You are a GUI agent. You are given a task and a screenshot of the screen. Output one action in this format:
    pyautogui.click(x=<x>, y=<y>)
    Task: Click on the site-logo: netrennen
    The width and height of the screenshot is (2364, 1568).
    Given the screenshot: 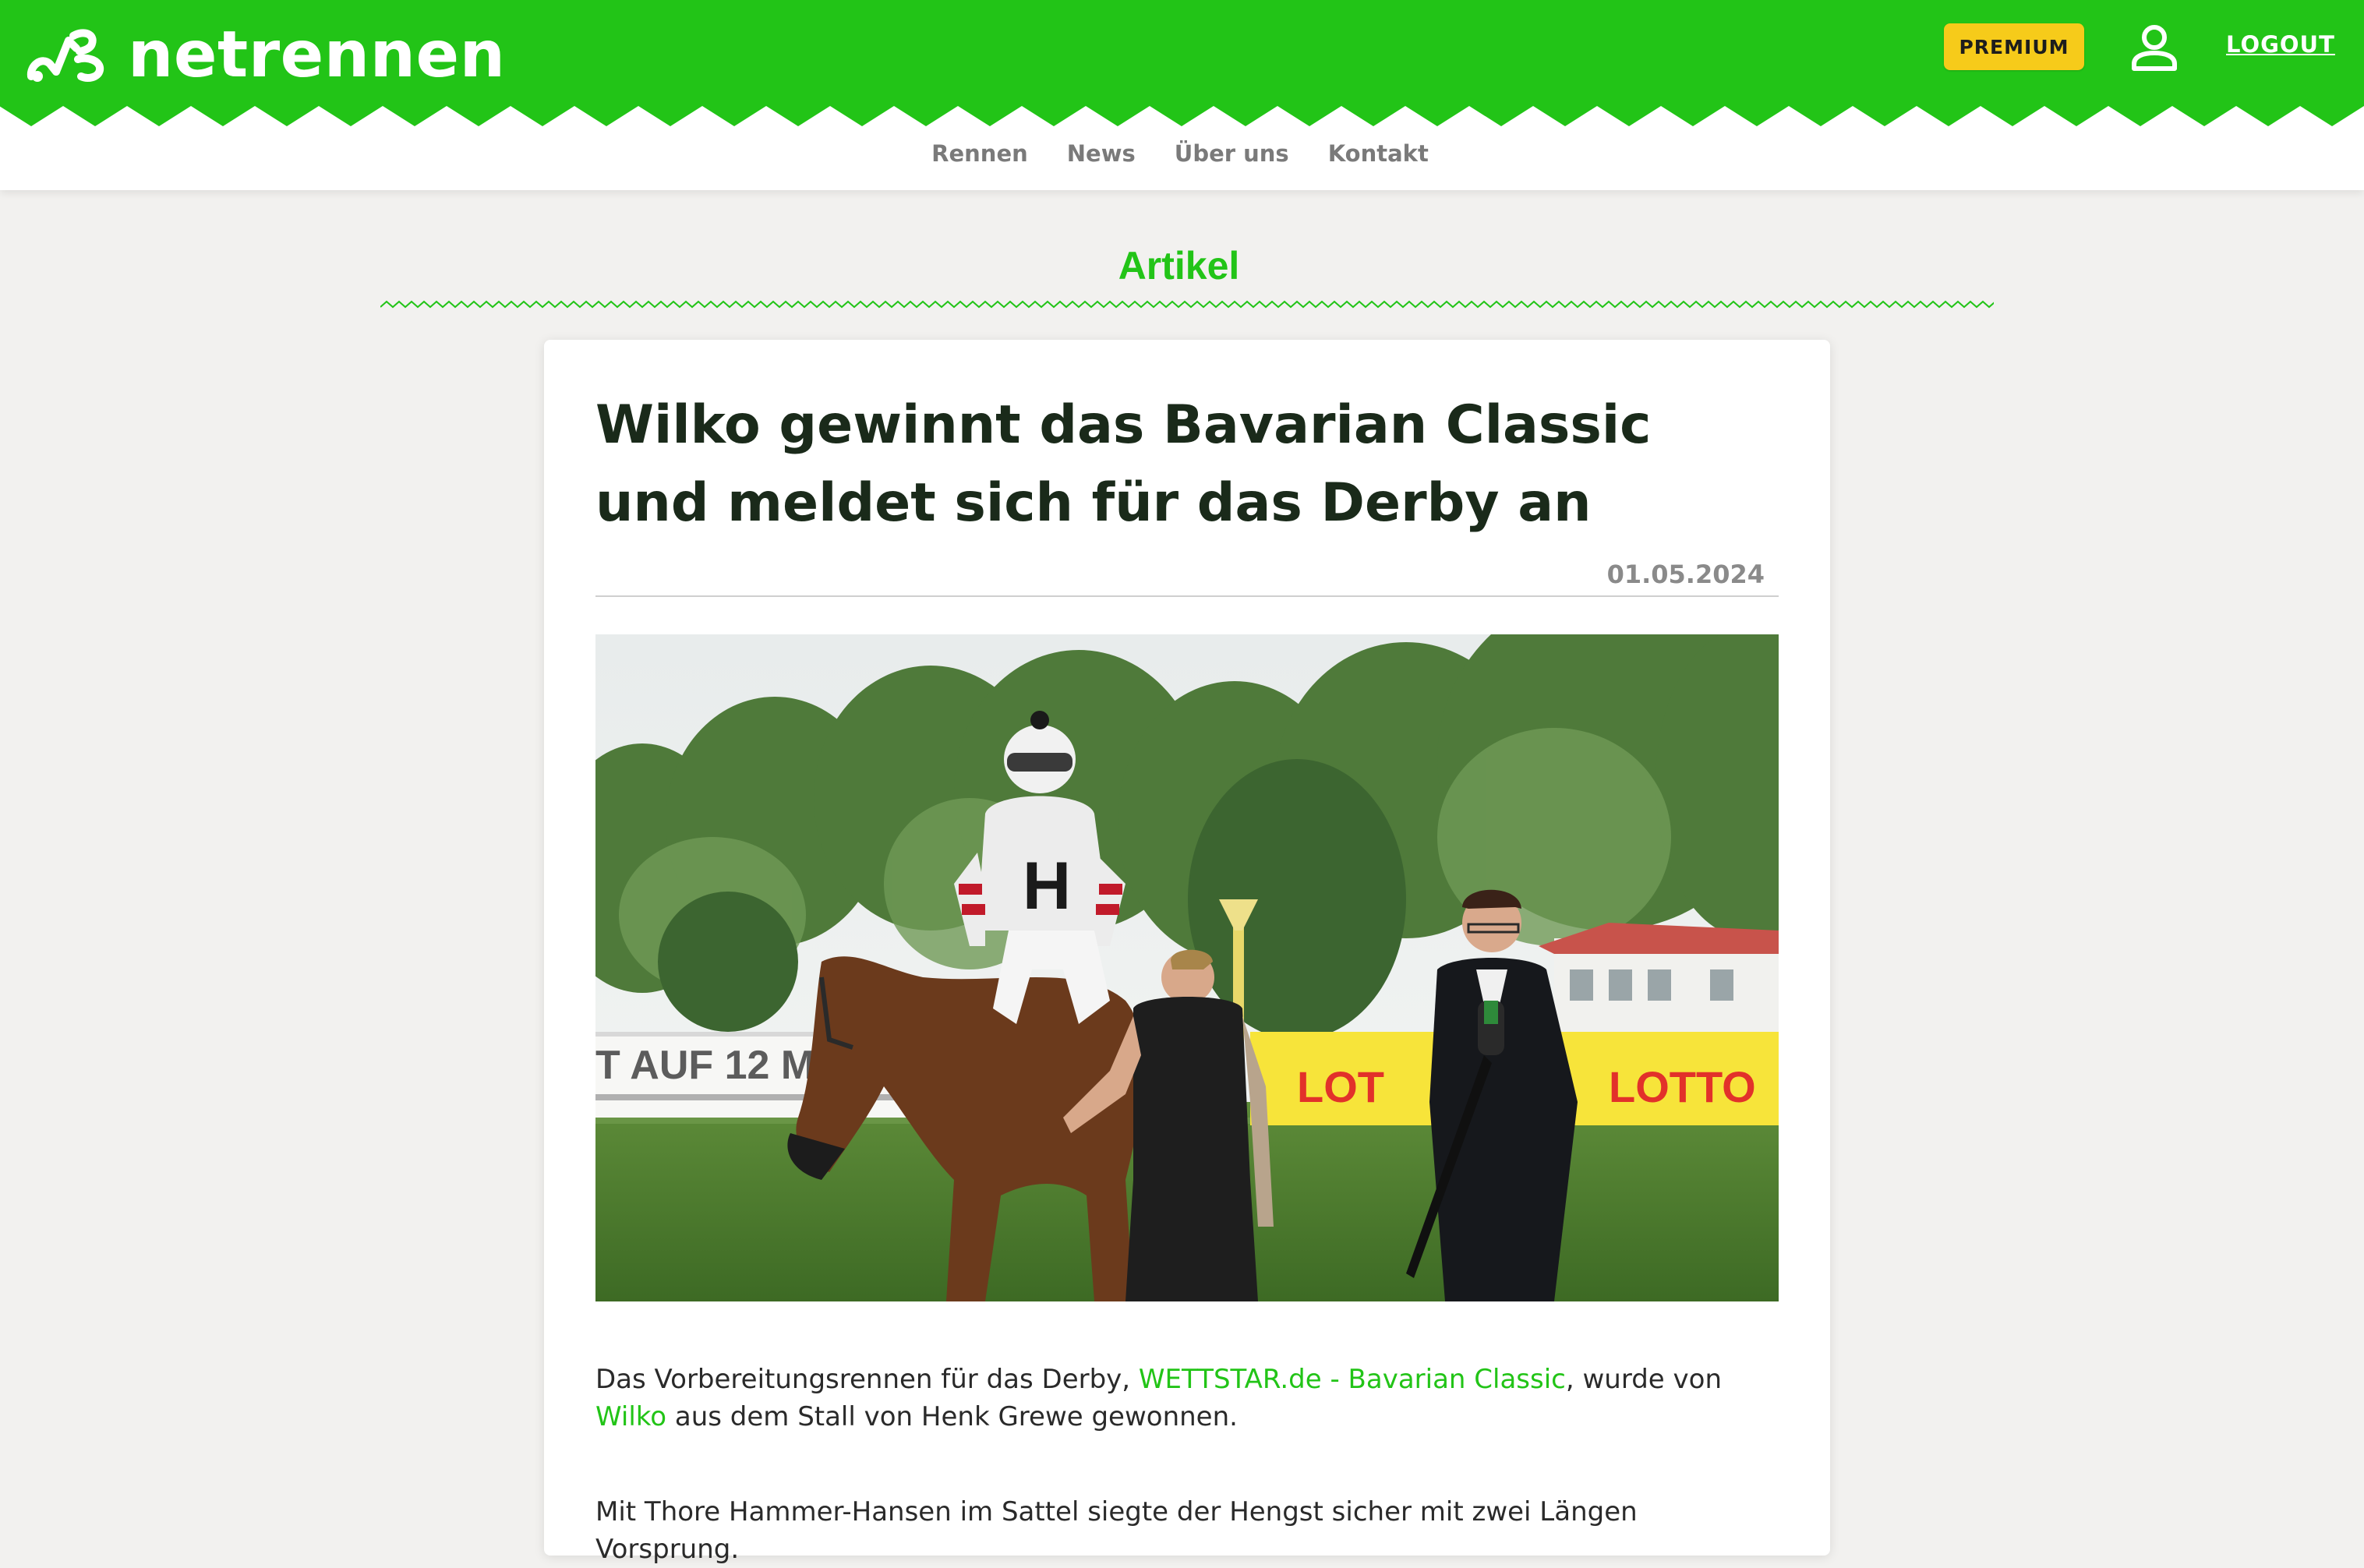 What is the action you would take?
    pyautogui.click(x=265, y=55)
    